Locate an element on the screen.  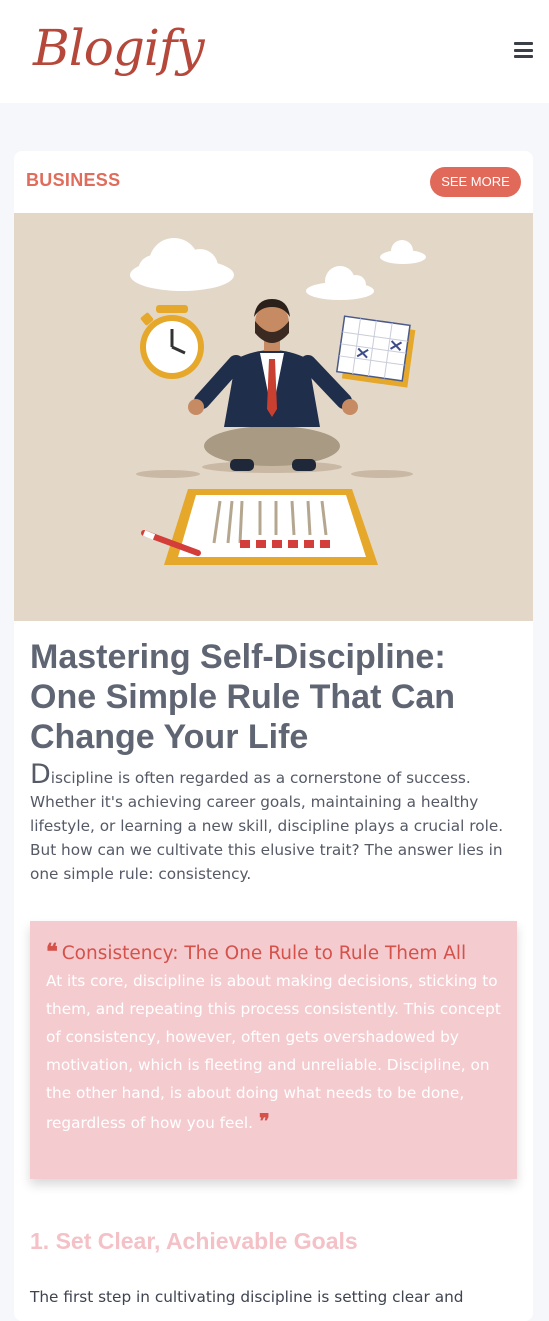
section-heading: 1. Set Clear, Achievable Goals is located at coordinates (194, 1241).